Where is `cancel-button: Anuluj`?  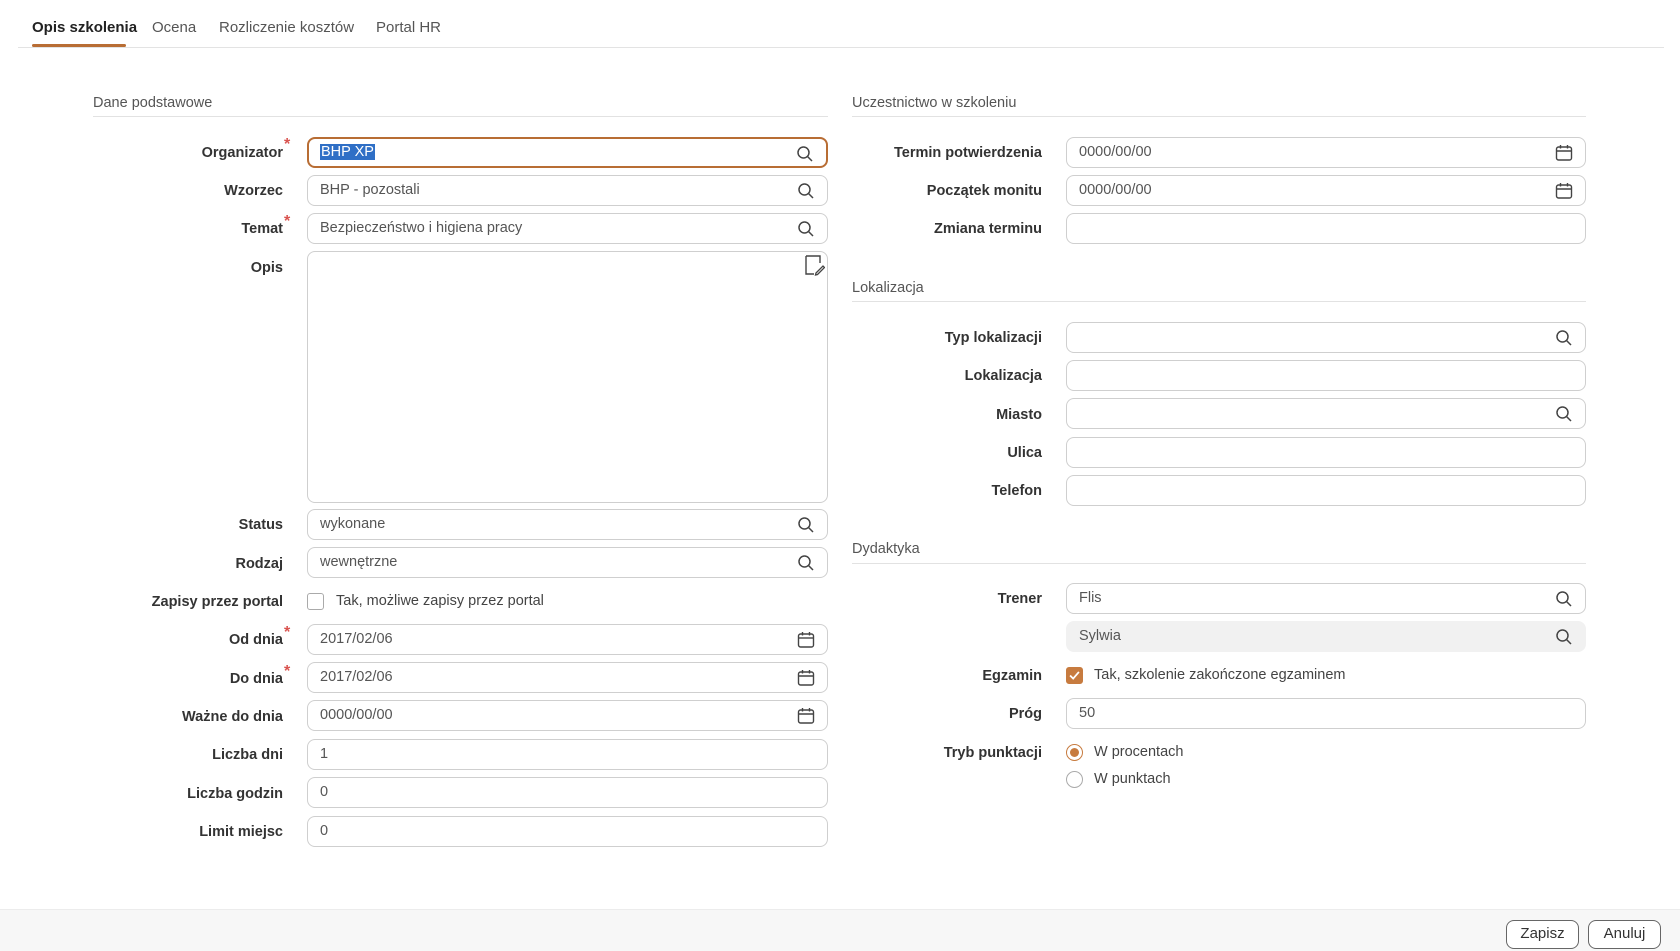
cancel-button: Anuluj is located at coordinates (1624, 934).